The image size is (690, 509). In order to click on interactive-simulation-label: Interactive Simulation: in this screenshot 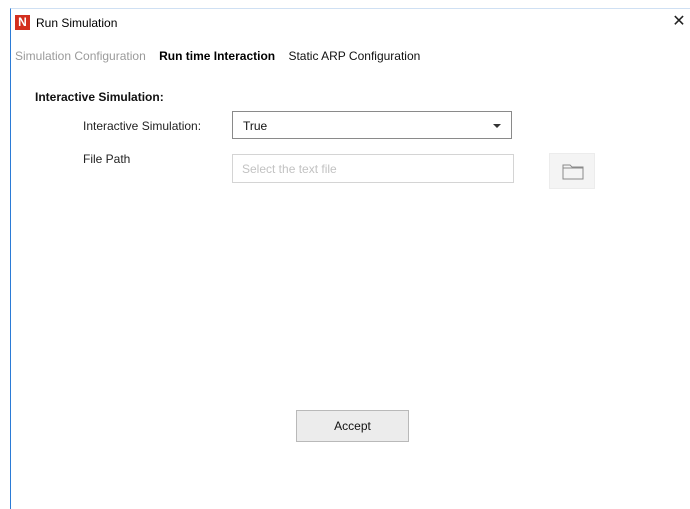, I will do `click(142, 126)`.